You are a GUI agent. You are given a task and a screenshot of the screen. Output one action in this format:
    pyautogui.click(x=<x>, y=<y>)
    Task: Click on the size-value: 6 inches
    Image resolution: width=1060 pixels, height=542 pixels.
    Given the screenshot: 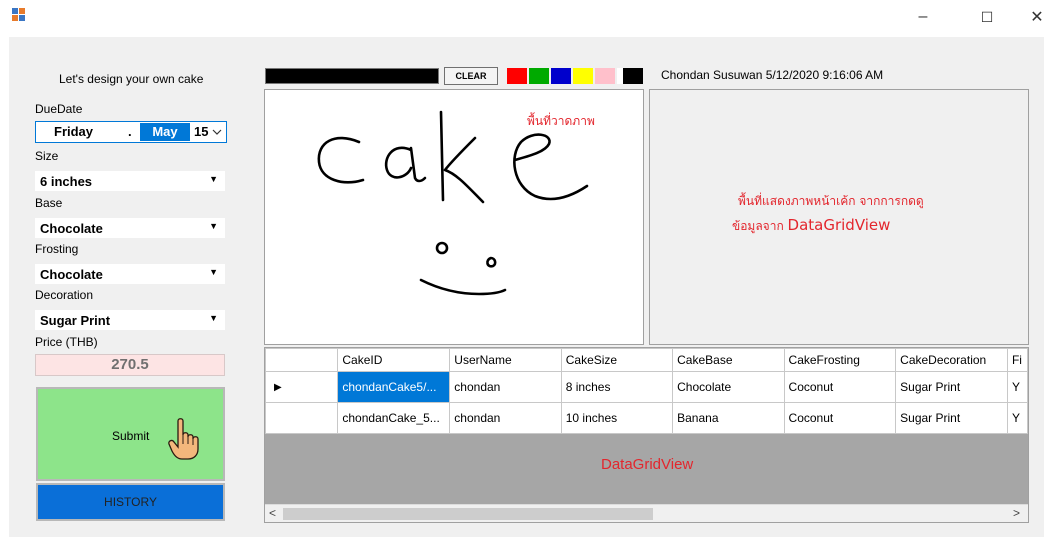 What is the action you would take?
    pyautogui.click(x=66, y=181)
    